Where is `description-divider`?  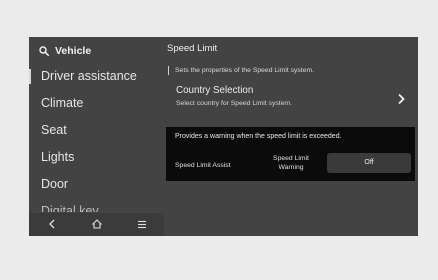 description-divider is located at coordinates (168, 70).